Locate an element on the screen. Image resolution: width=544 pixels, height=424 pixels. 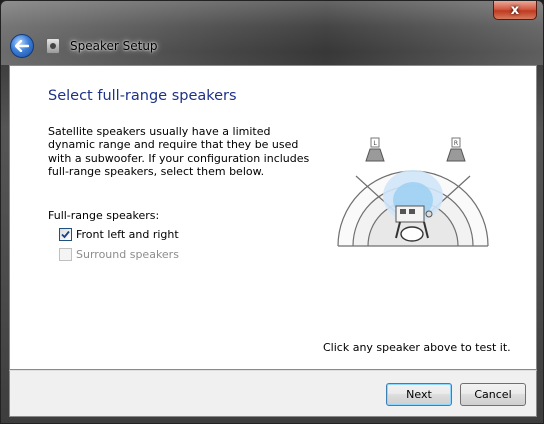
close-button: x is located at coordinates (515, 10).